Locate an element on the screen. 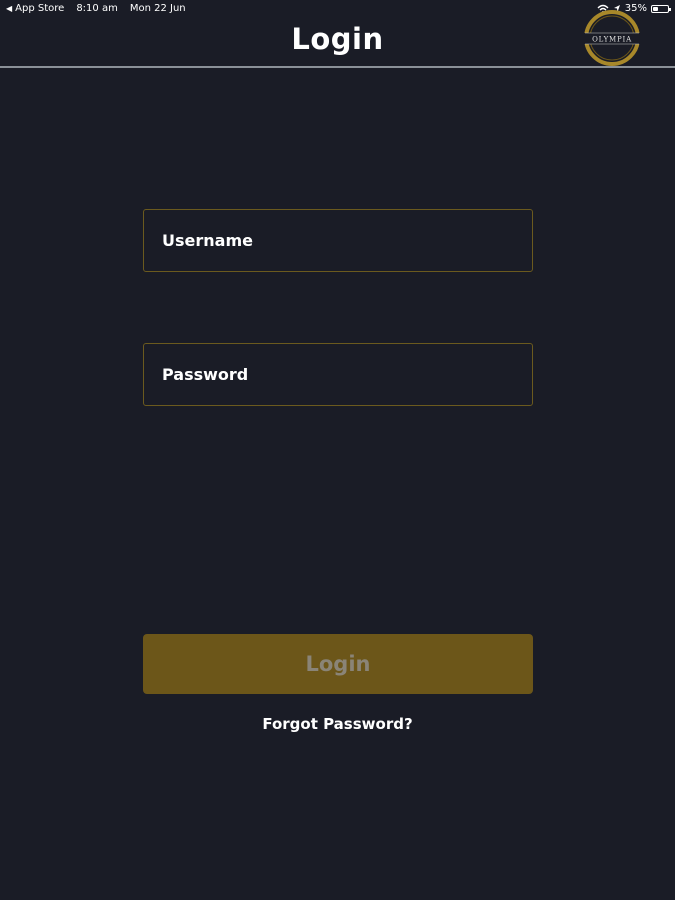 The height and width of the screenshot is (900, 675). olympia-logo: OLYMPIA is located at coordinates (612, 38).